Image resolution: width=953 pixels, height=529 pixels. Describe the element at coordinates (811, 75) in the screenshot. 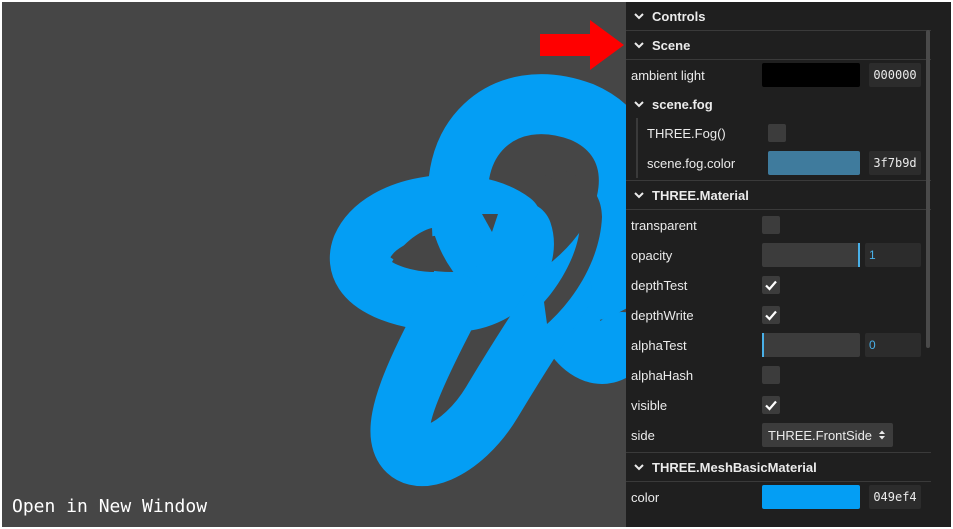

I see `ambient-light-swatch` at that location.